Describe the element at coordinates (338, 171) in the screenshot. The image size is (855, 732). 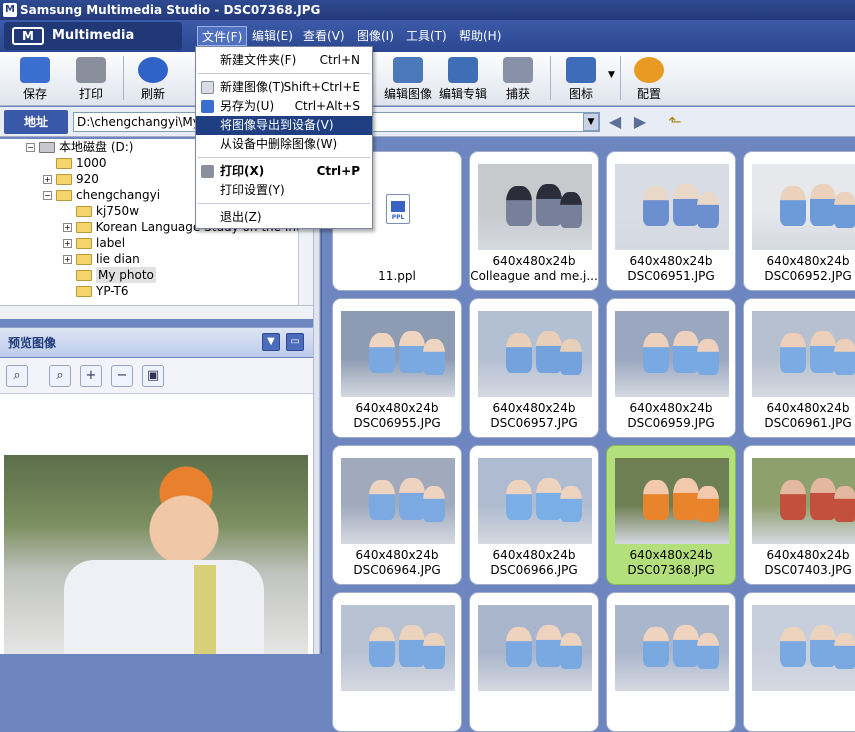
I see `menu-item-shortcut: Ctrl+P` at that location.